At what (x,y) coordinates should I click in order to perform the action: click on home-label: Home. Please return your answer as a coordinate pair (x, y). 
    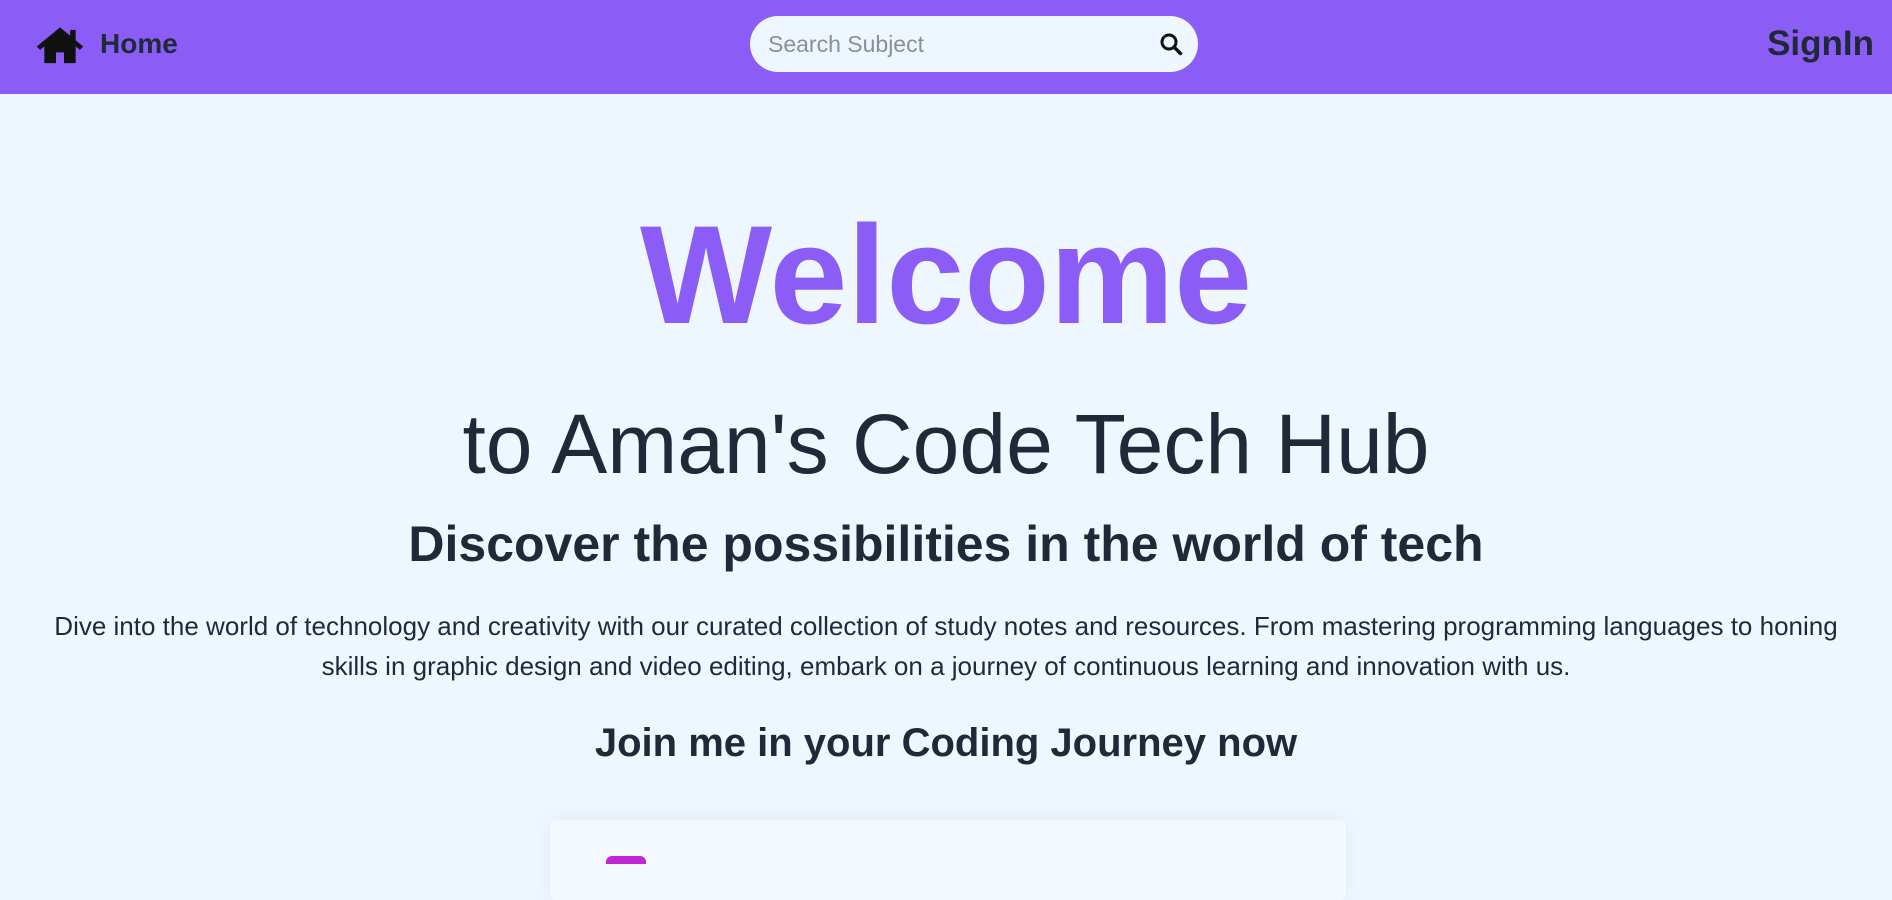
    Looking at the image, I should click on (139, 43).